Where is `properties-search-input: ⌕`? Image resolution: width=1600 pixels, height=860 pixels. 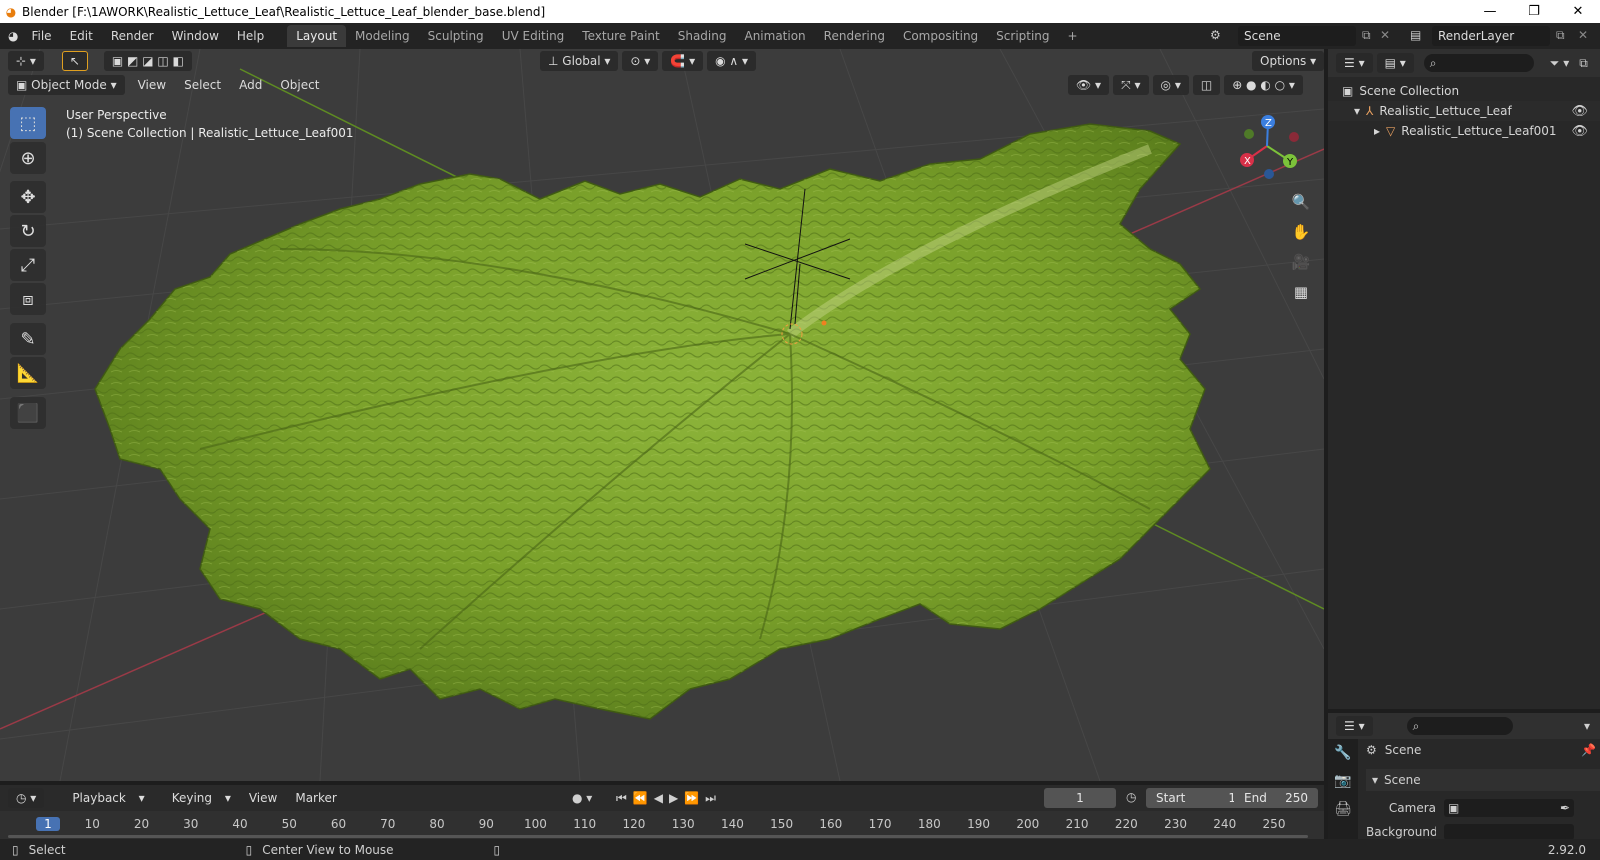 properties-search-input: ⌕ is located at coordinates (1459, 726).